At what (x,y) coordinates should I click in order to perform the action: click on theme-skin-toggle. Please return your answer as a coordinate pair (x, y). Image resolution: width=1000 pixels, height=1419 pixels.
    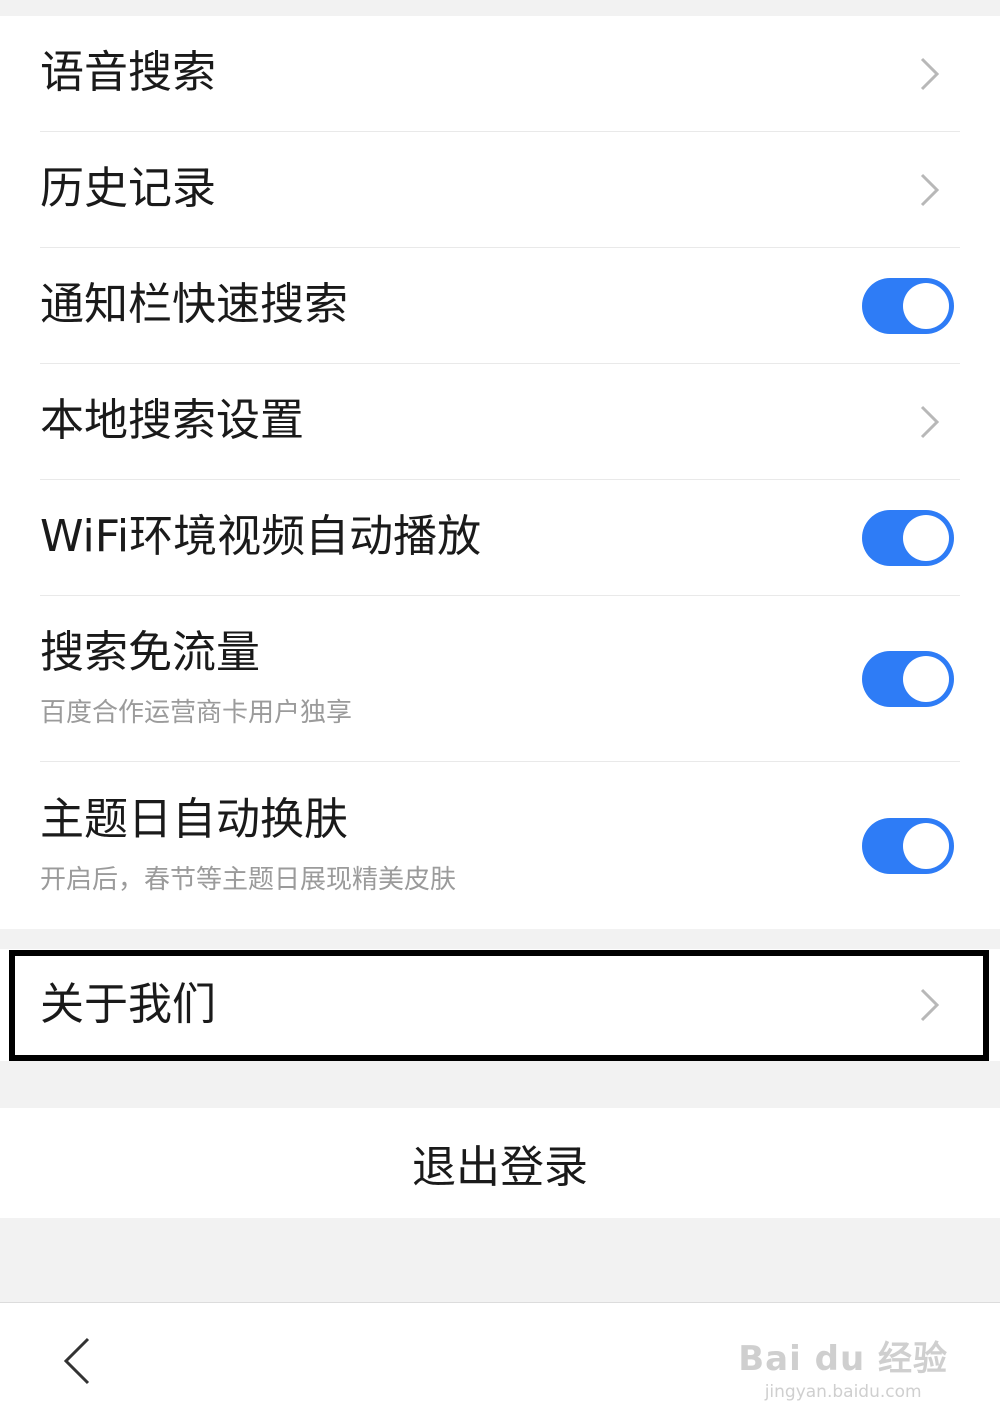
    Looking at the image, I should click on (908, 845).